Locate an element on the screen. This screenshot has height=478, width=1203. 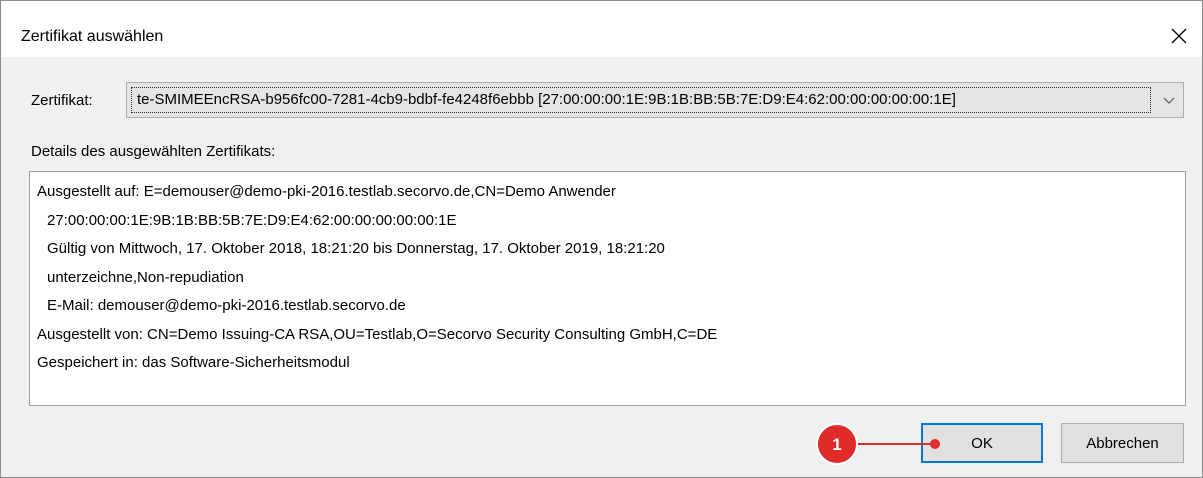
cancel-button: Abbrechen is located at coordinates (1122, 443).